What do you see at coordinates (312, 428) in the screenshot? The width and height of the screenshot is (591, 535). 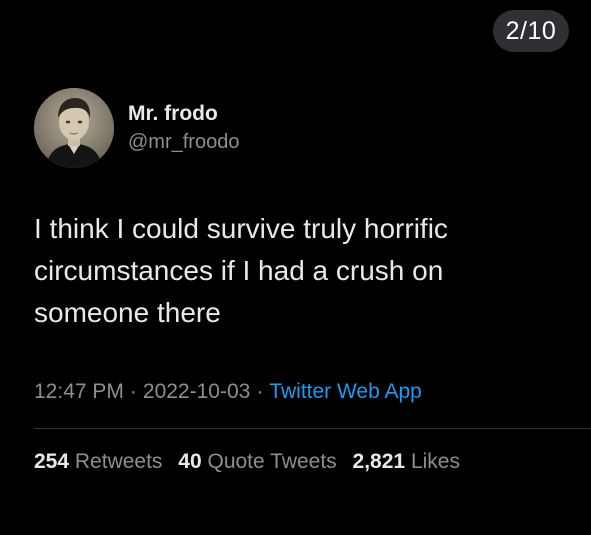 I see `divider` at bounding box center [312, 428].